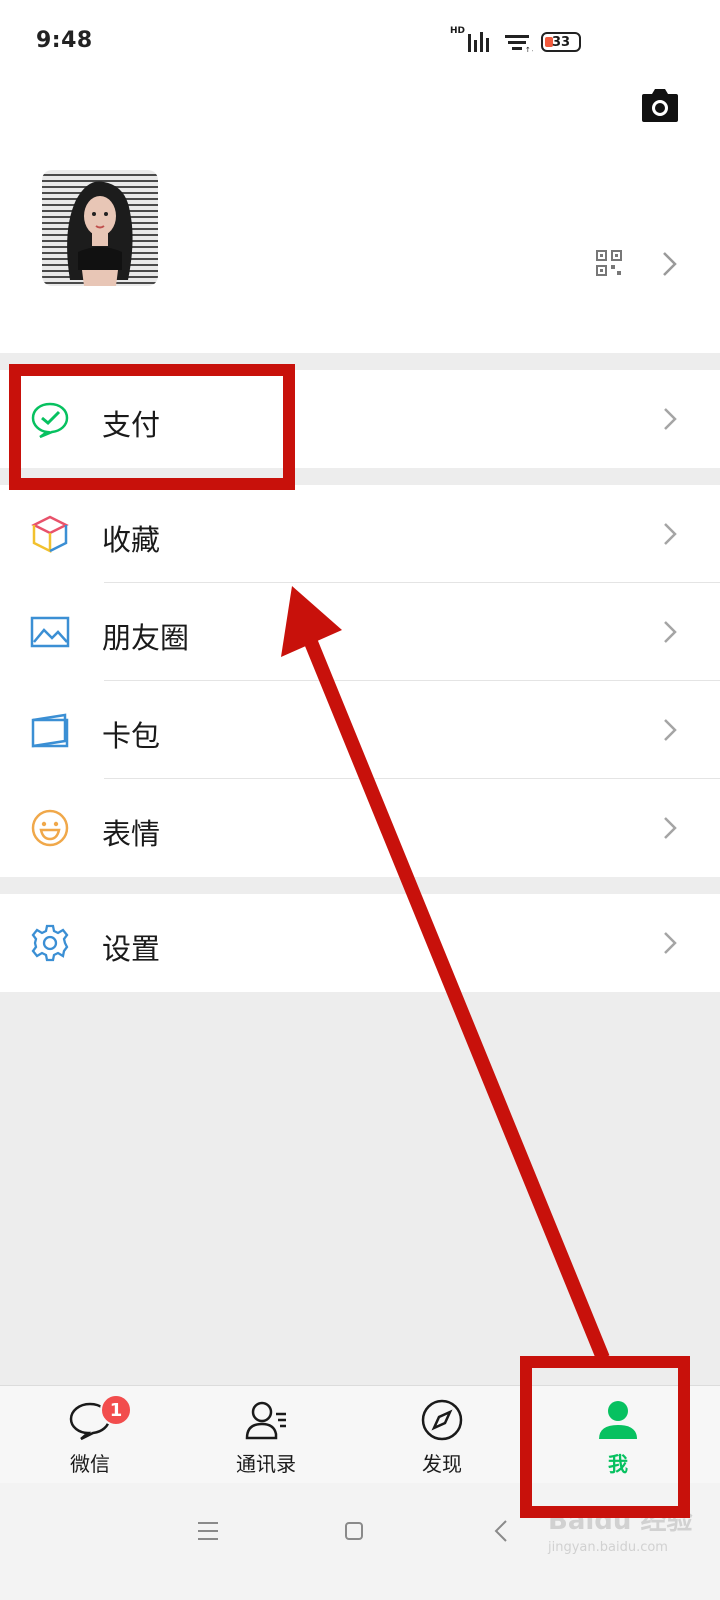  I want to click on tab-me: 我, so click(618, 1435).